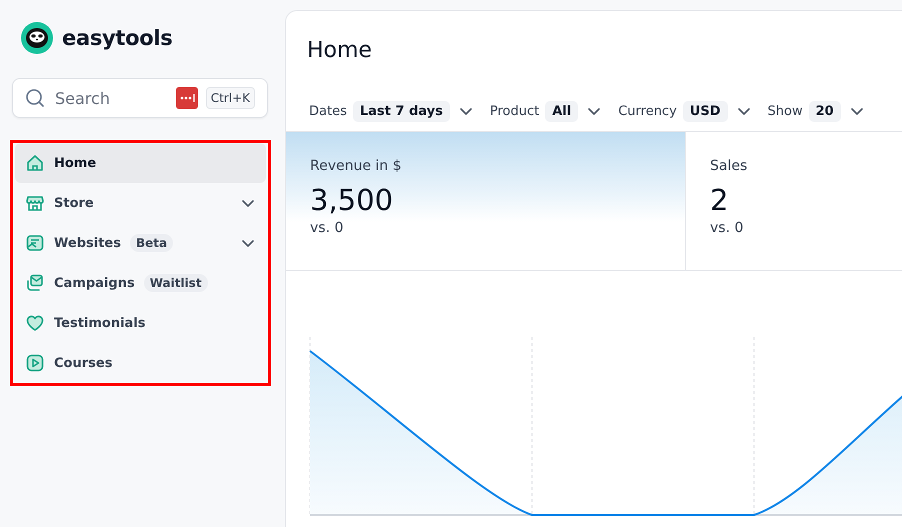 The height and width of the screenshot is (527, 902). What do you see at coordinates (352, 200) in the screenshot?
I see `stat-value: 3,500` at bounding box center [352, 200].